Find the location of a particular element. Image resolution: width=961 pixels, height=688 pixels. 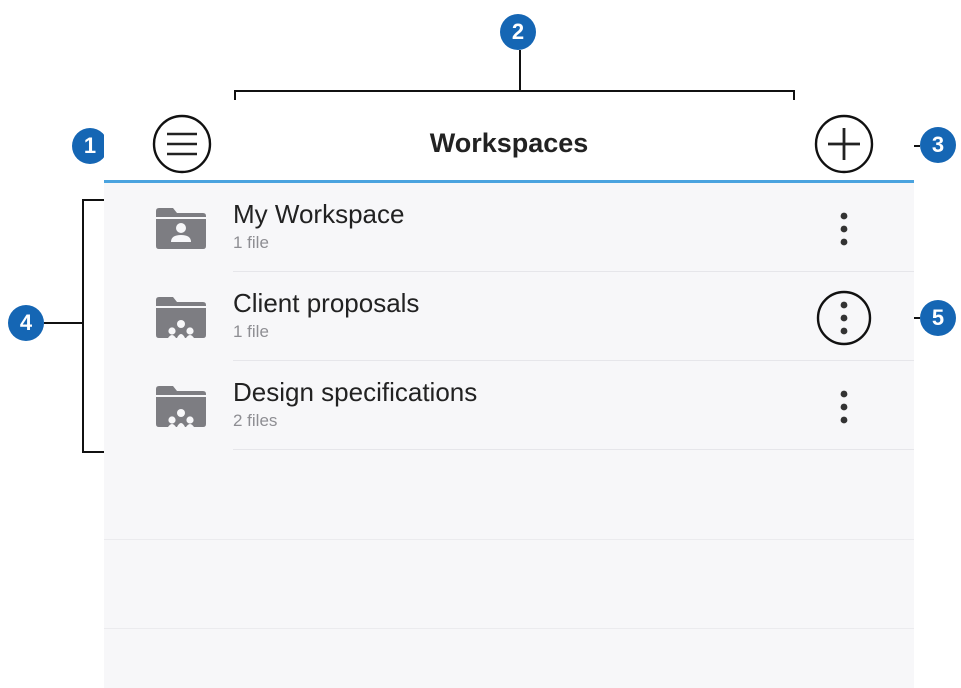

workspace-row: Design specifications 2 files is located at coordinates (509, 405).